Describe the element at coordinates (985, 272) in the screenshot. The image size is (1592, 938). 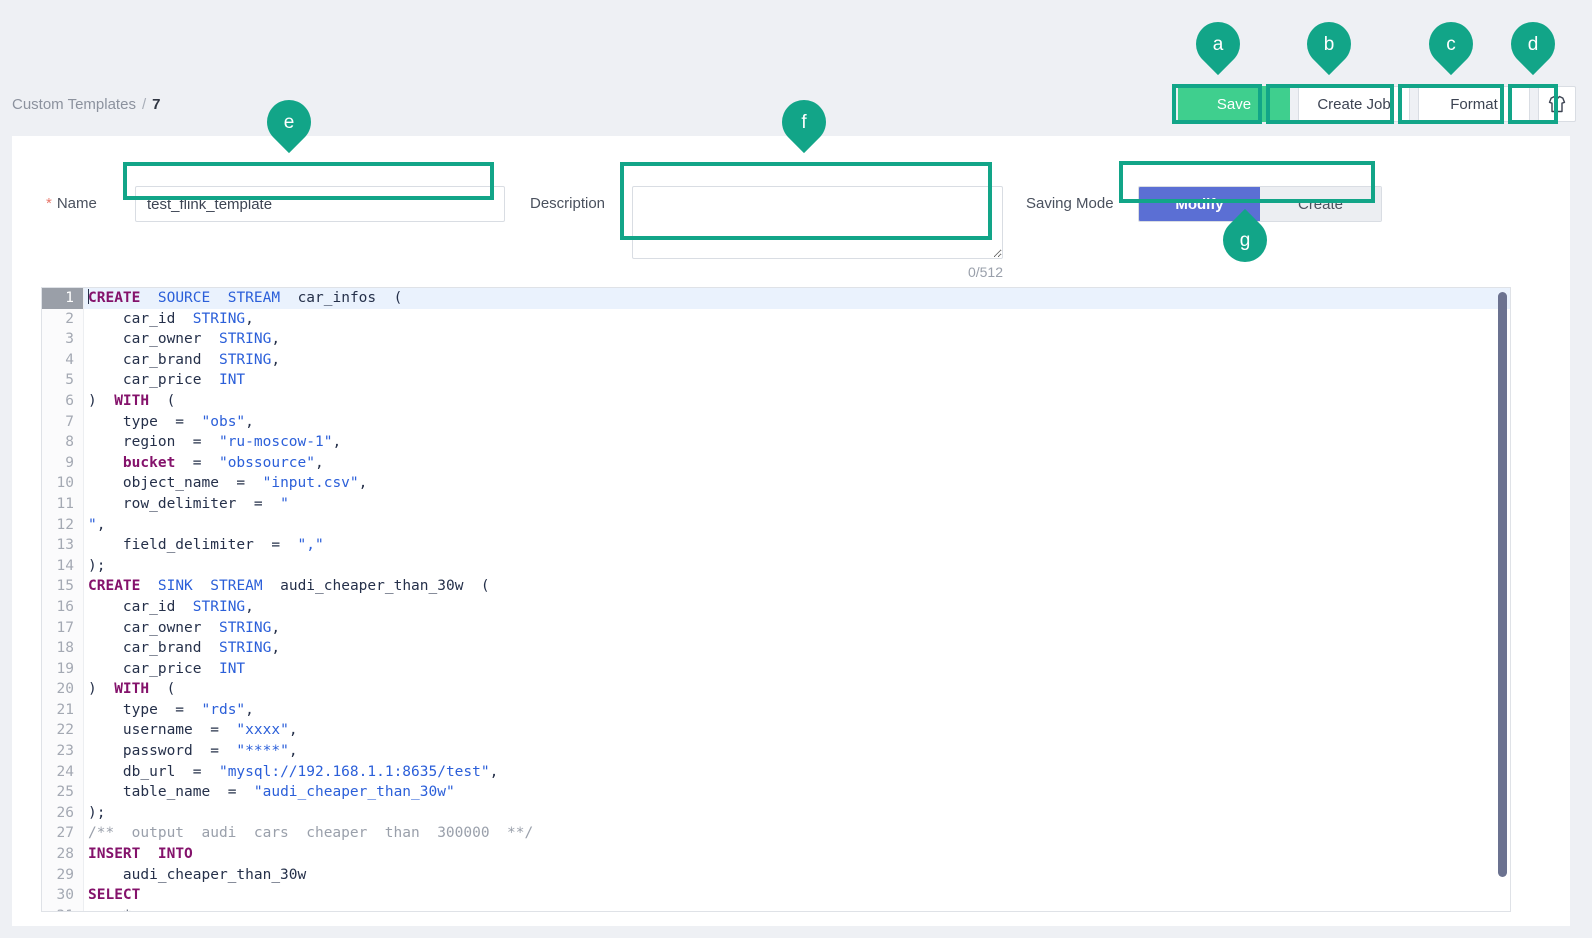
I see `description-char-counter: 0/512` at that location.